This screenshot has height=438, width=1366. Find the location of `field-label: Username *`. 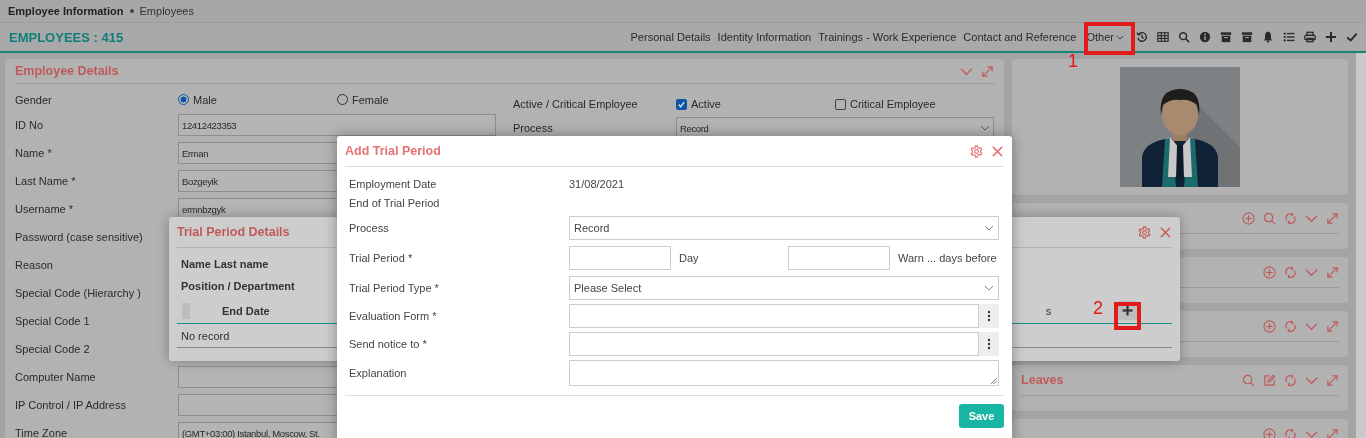

field-label: Username * is located at coordinates (45, 209).